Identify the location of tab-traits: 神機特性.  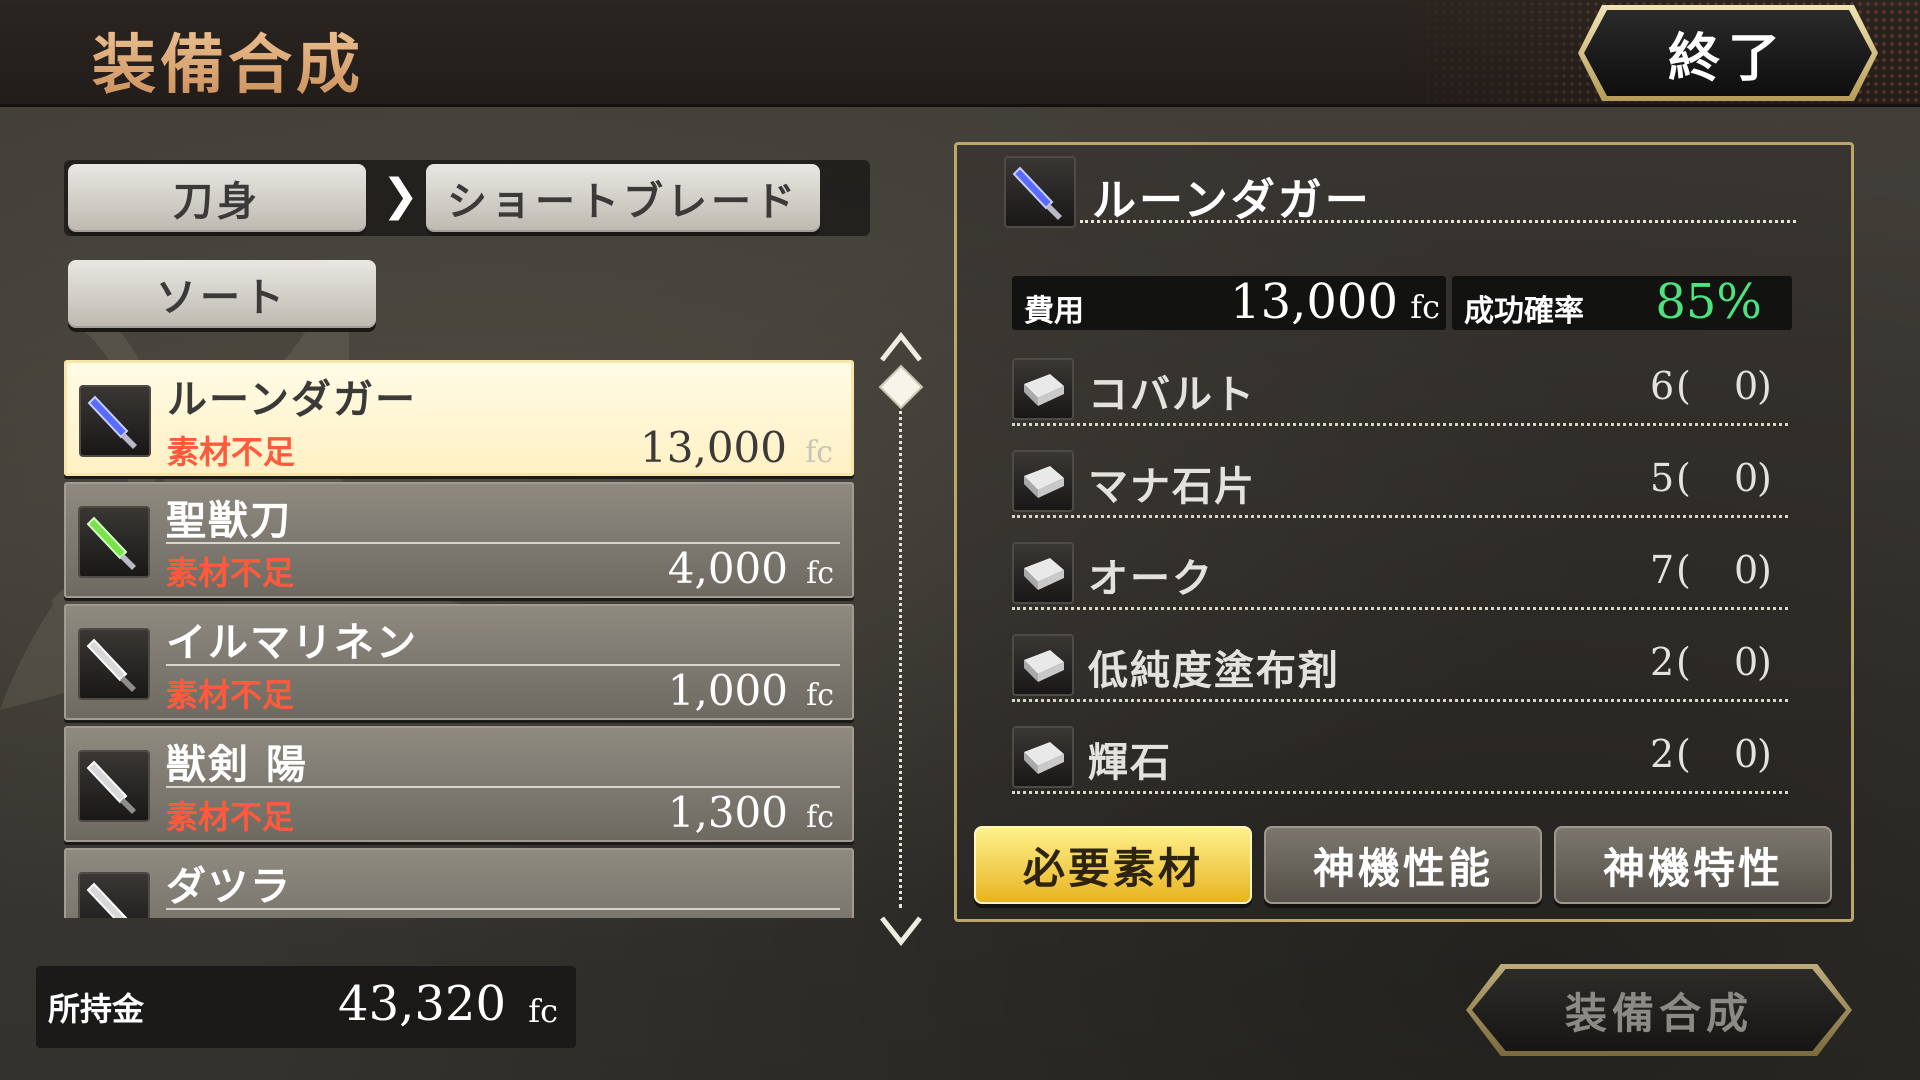
(1693, 865).